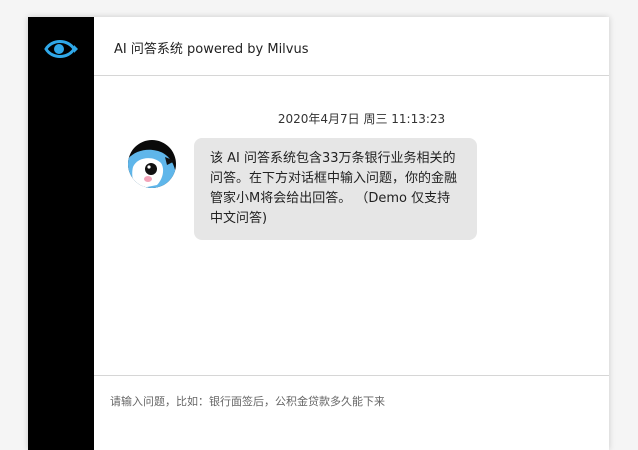  What do you see at coordinates (152, 164) in the screenshot?
I see `penguin-bot-avatar` at bounding box center [152, 164].